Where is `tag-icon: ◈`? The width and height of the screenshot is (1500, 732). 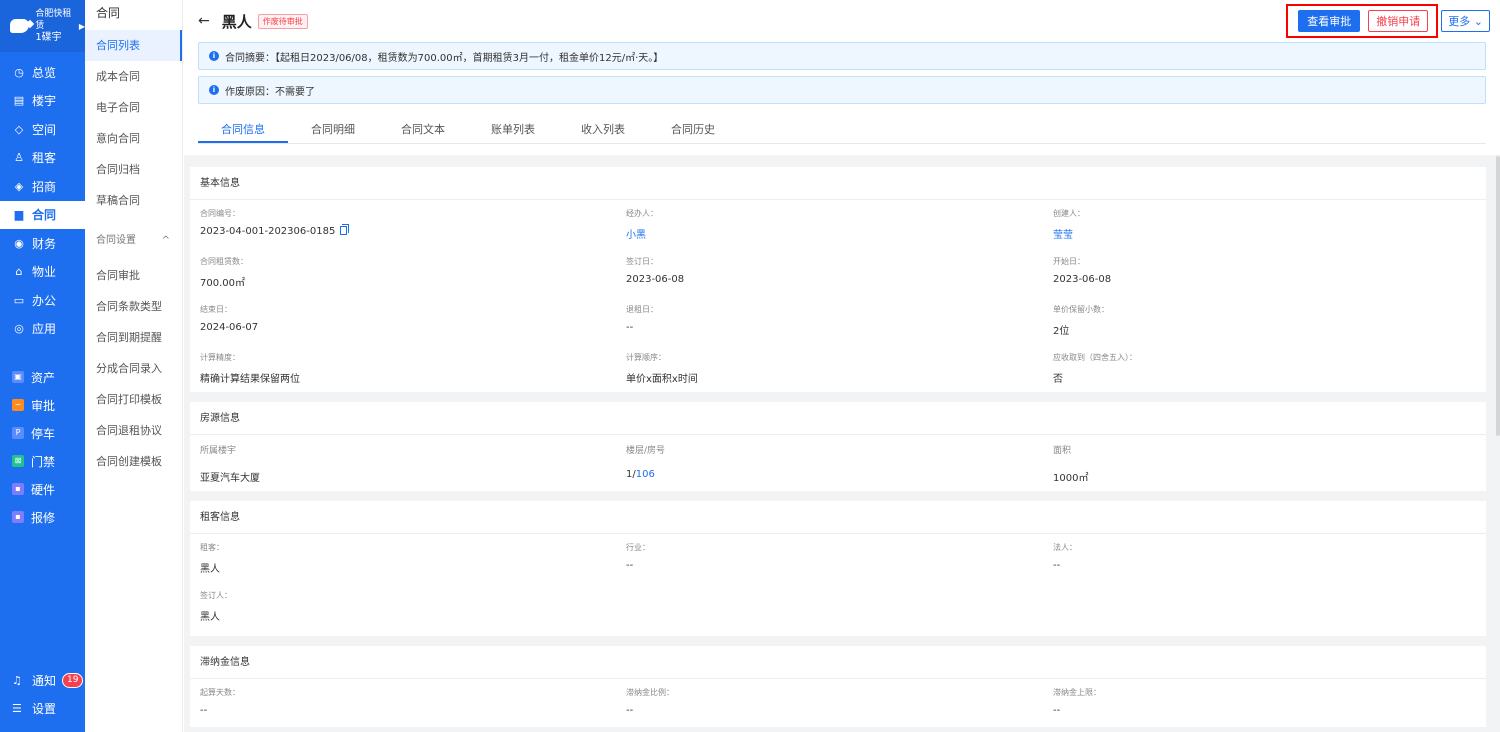
tag-icon: ◈ is located at coordinates (19, 186).